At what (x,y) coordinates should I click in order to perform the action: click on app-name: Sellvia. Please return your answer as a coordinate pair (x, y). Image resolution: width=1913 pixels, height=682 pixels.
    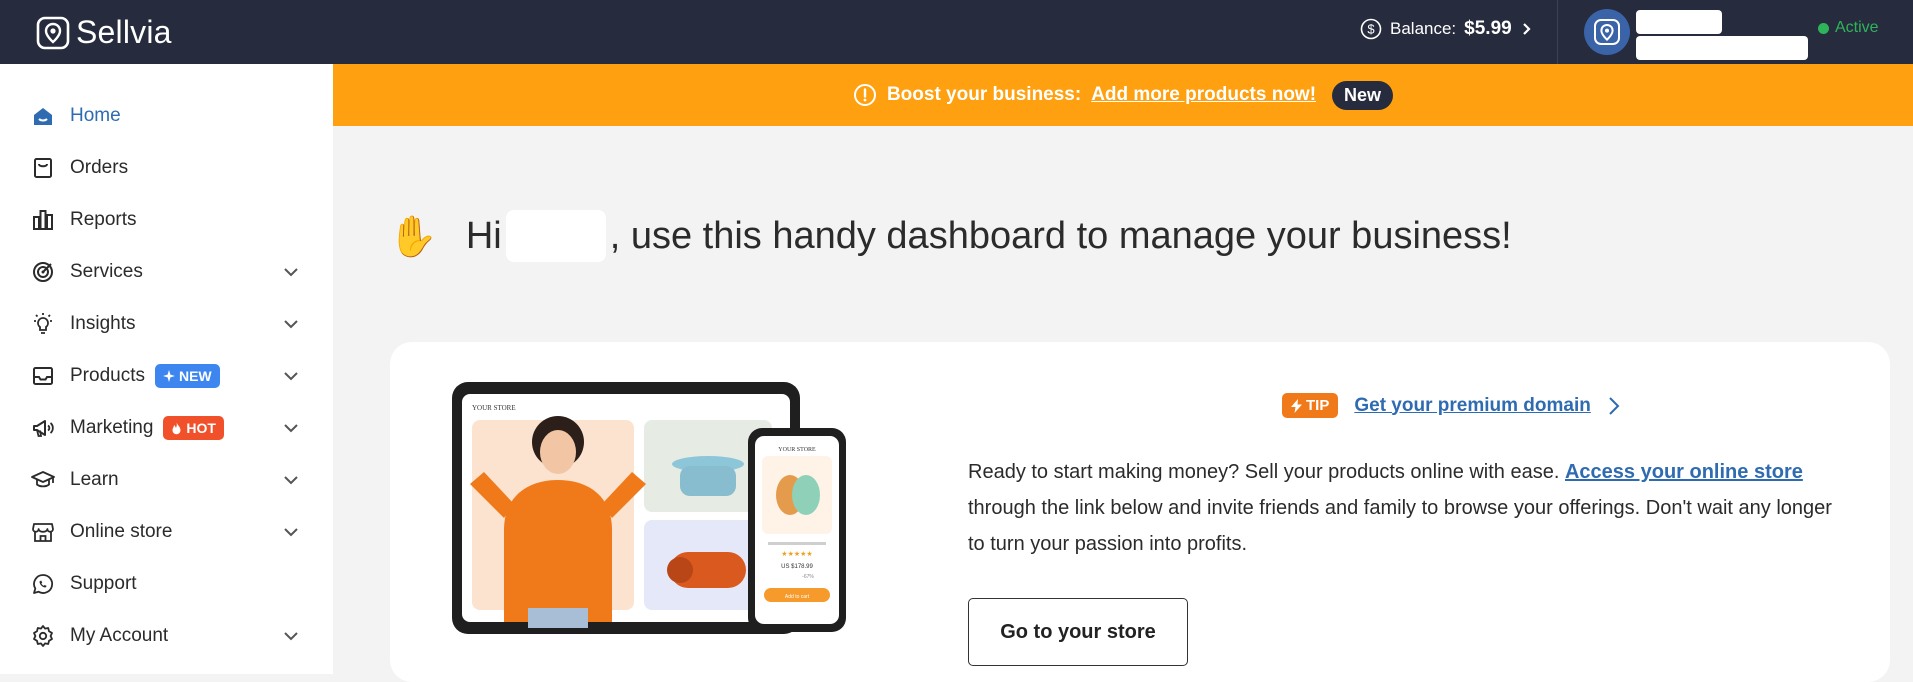
    Looking at the image, I should click on (124, 32).